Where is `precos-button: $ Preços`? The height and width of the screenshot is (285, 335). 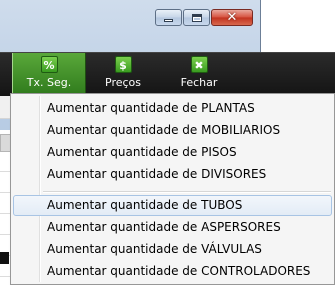
precos-button: $ Preços is located at coordinates (123, 74).